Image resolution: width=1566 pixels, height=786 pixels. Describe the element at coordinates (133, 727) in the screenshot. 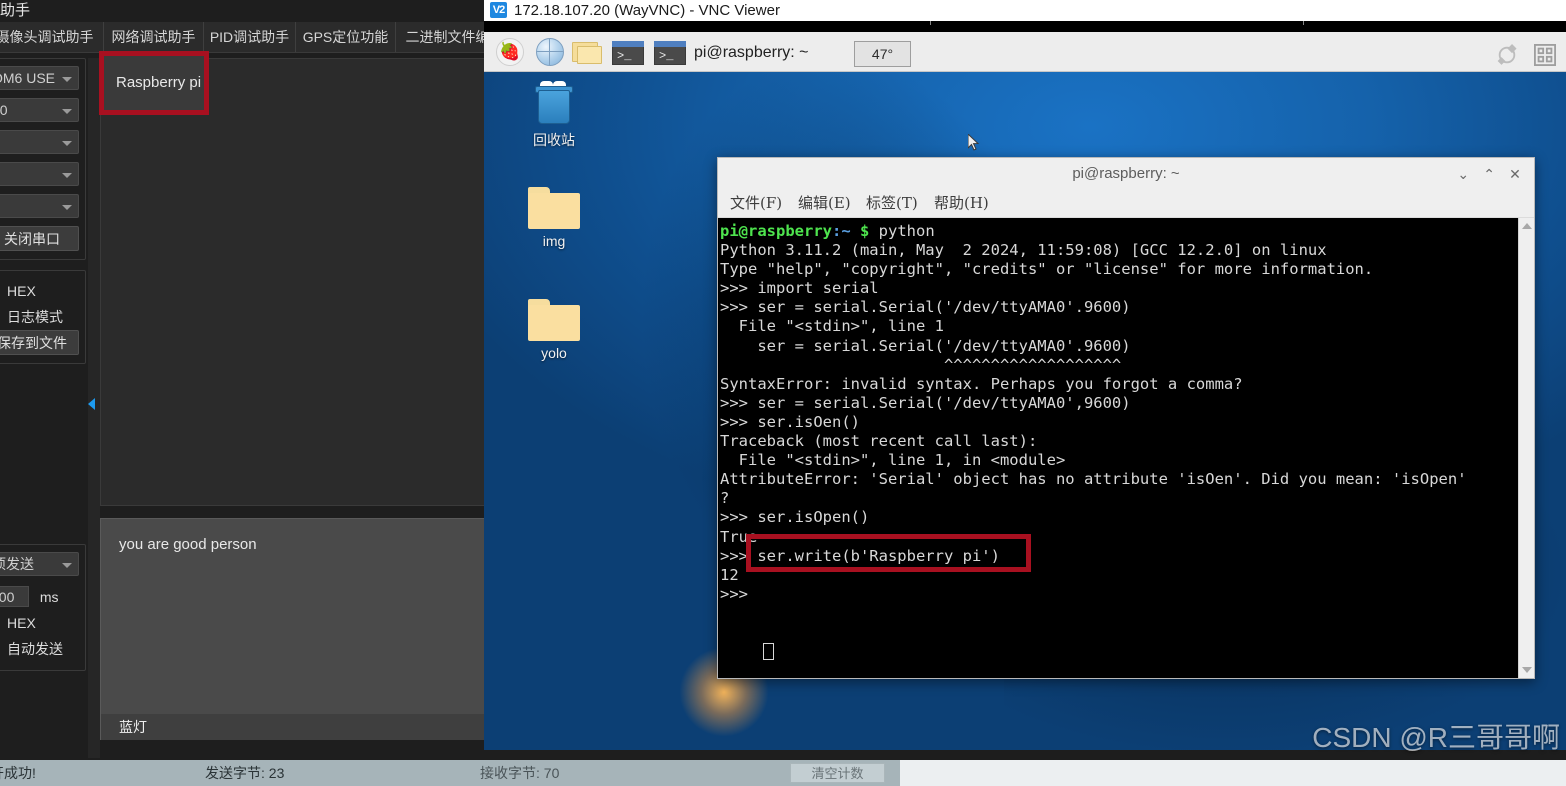

I see `send-text-content: 蓝灯` at that location.